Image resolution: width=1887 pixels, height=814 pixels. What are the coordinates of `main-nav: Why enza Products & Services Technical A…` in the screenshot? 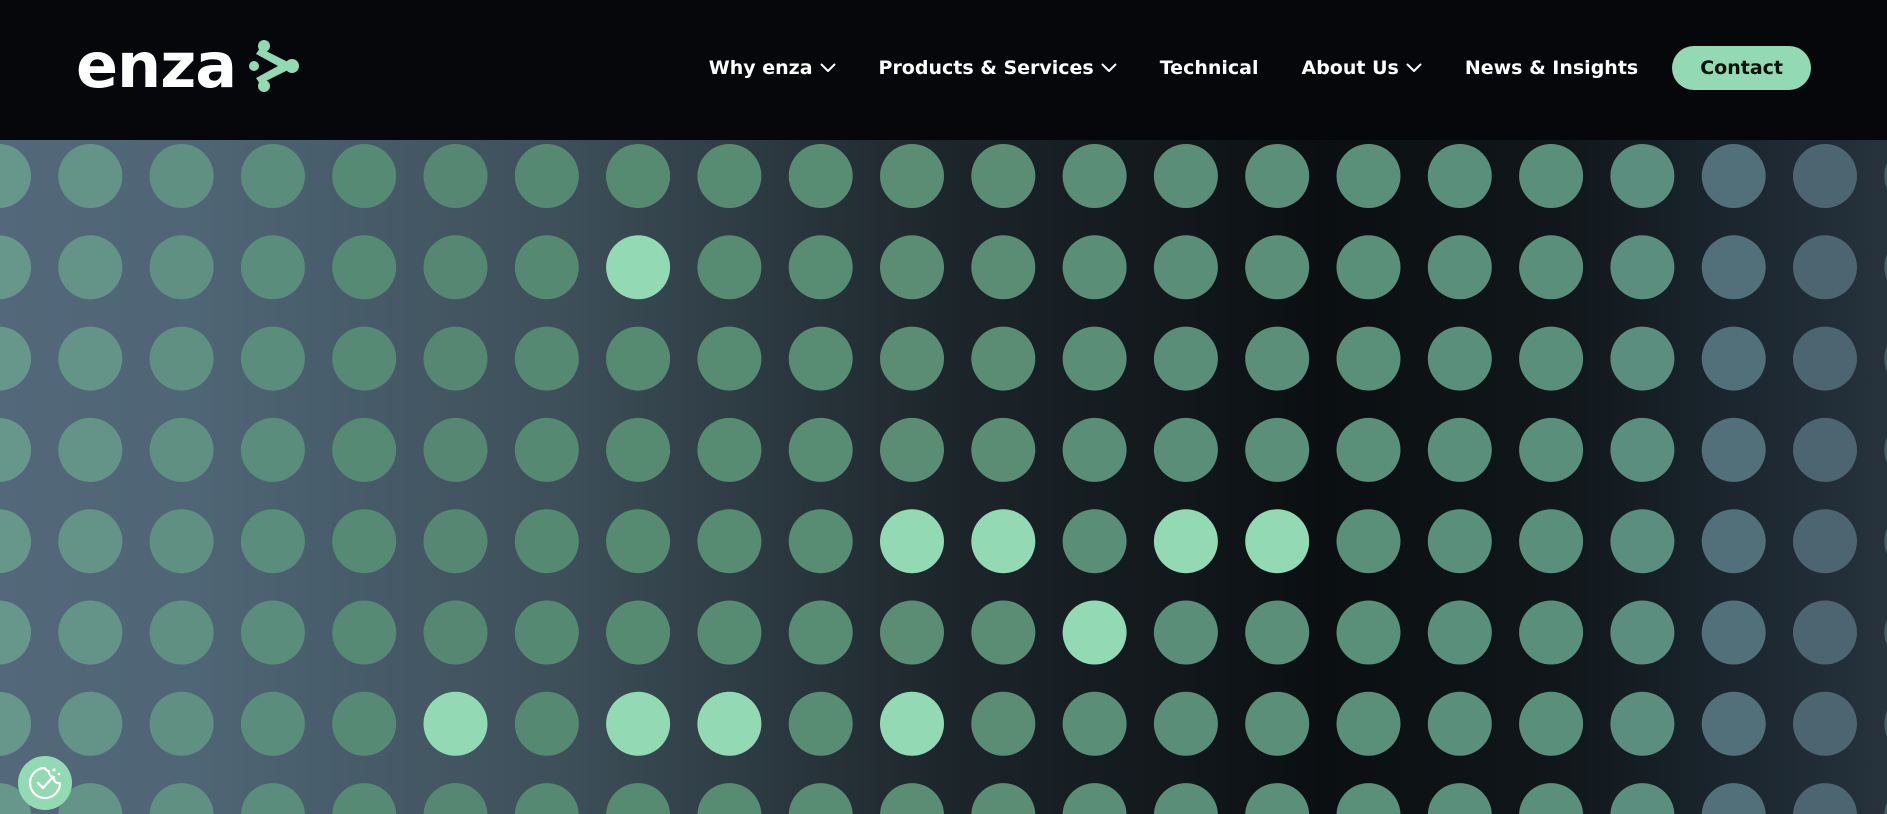 It's located at (1260, 68).